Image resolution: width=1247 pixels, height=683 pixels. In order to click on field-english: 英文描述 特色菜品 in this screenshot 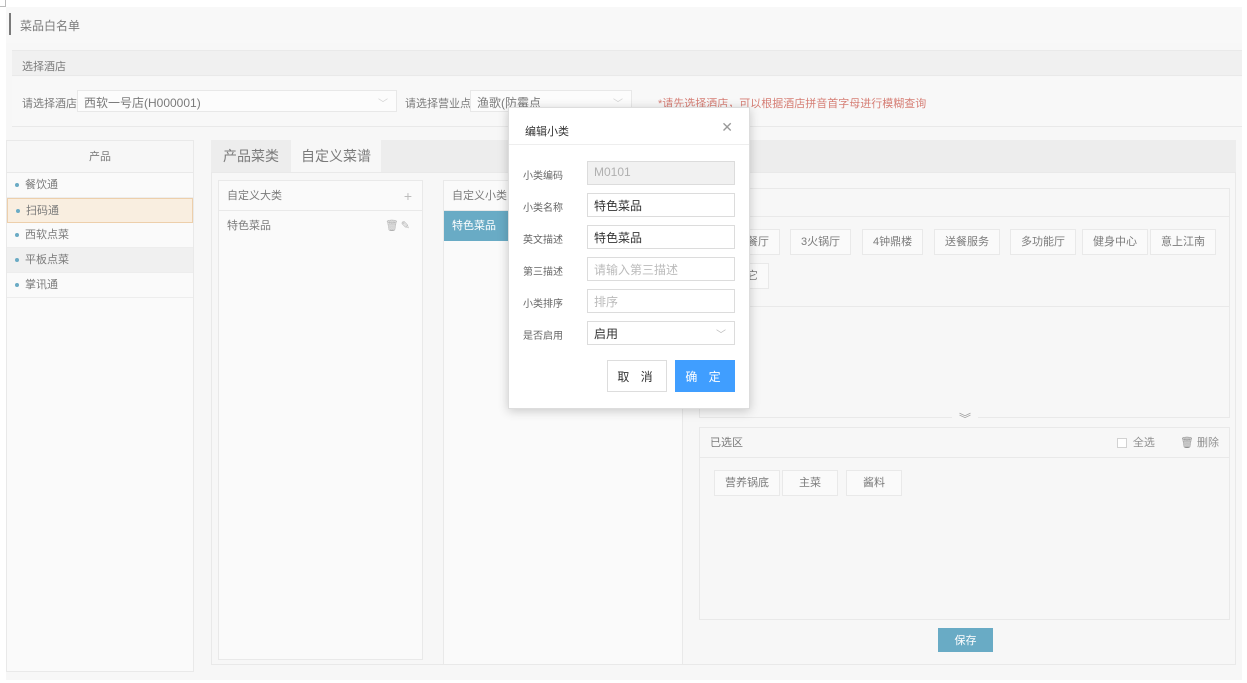, I will do `click(629, 237)`.